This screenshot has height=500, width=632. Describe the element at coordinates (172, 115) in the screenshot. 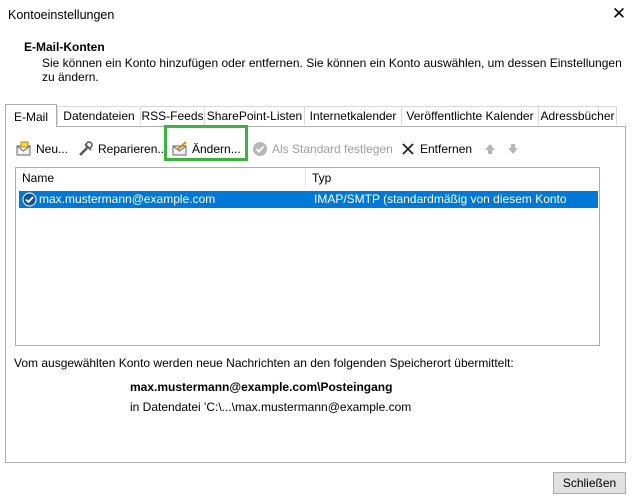

I see `tab-rss-feeds: RSS-Feeds` at that location.